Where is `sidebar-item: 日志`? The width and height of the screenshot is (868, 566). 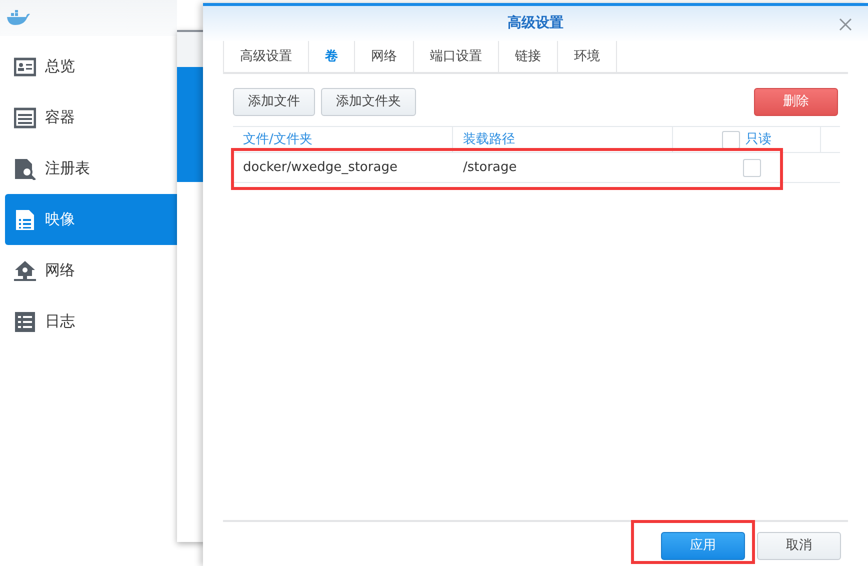
sidebar-item: 日志 is located at coordinates (91, 321).